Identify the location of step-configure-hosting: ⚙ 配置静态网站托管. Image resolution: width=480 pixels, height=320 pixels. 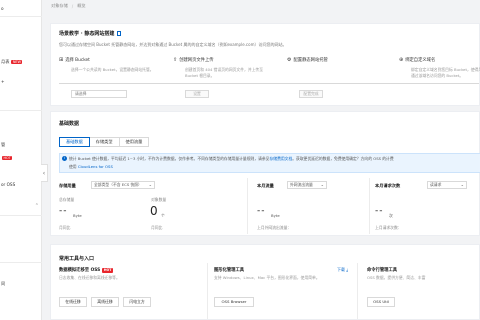
(332, 60).